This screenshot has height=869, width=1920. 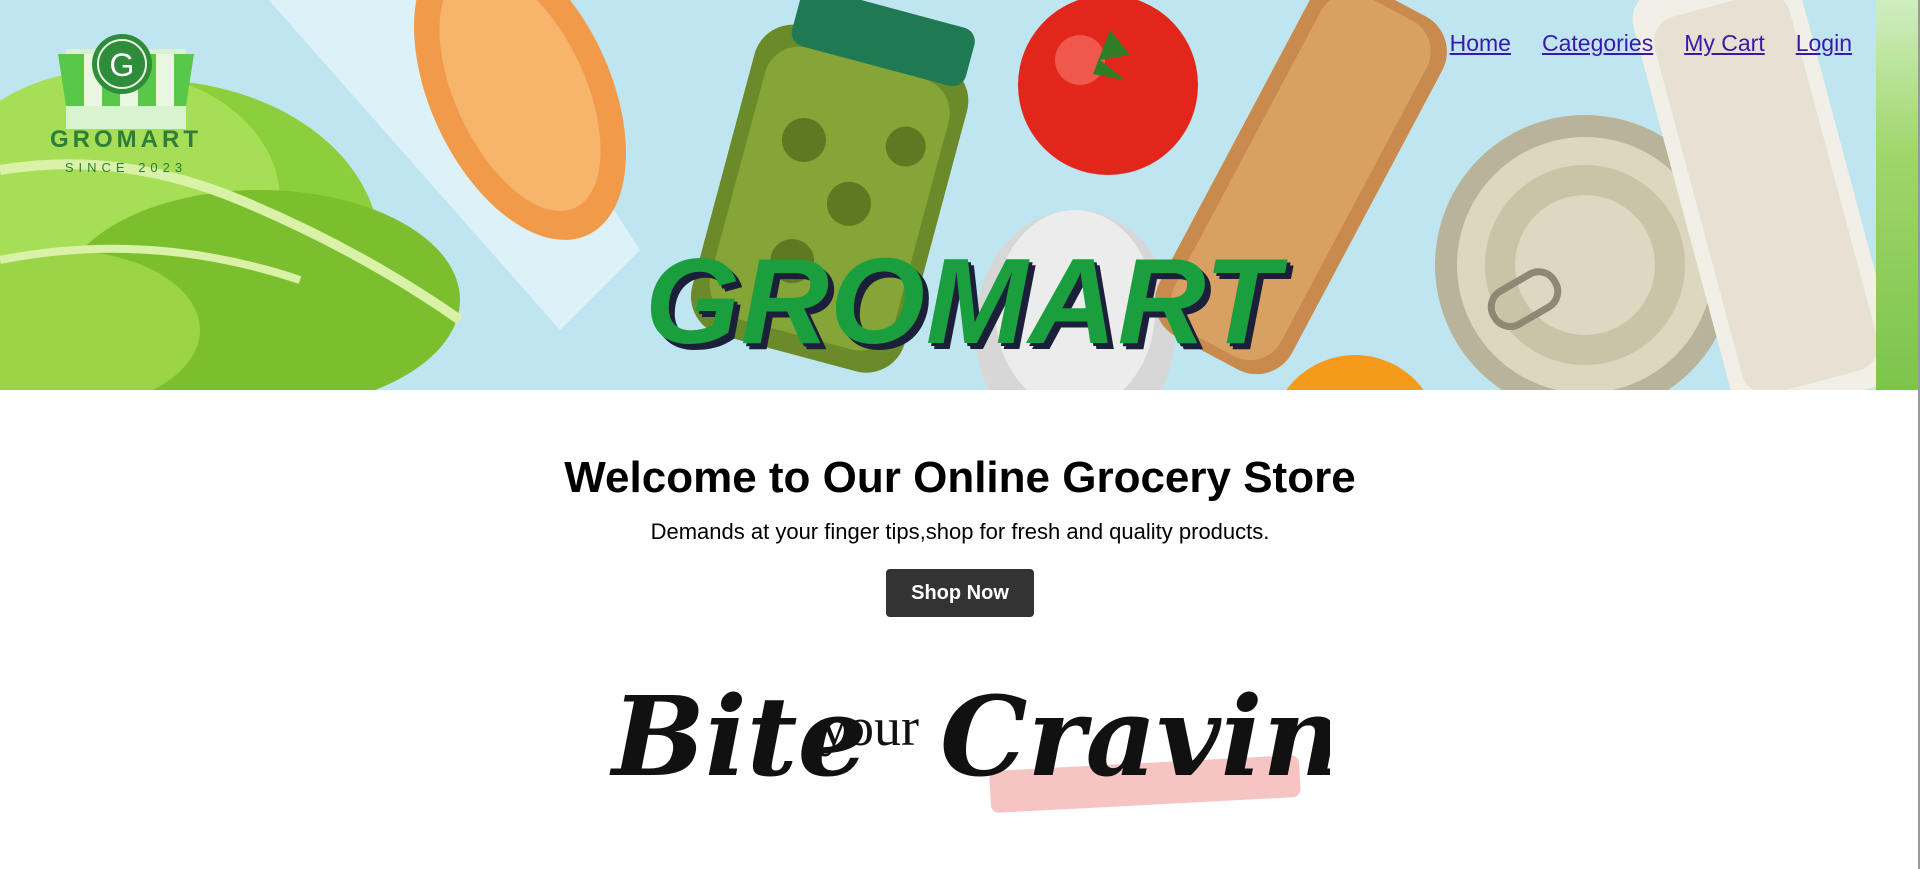 I want to click on tomato-illustration, so click(x=1108, y=87).